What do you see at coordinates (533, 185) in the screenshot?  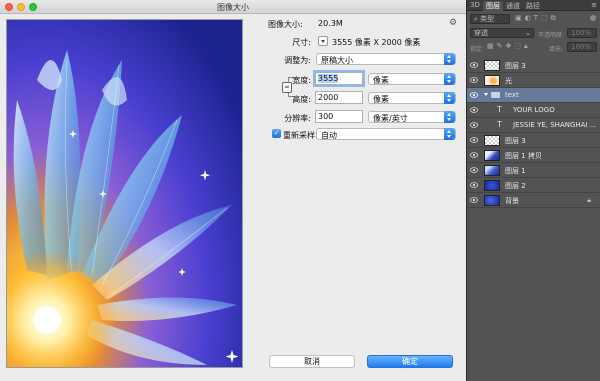 I see `layer-row: 图层 2` at bounding box center [533, 185].